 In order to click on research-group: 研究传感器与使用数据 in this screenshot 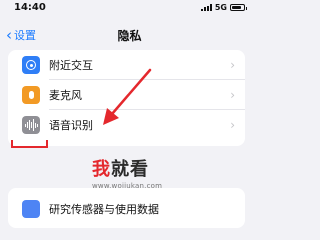, I will do `click(126, 208)`.